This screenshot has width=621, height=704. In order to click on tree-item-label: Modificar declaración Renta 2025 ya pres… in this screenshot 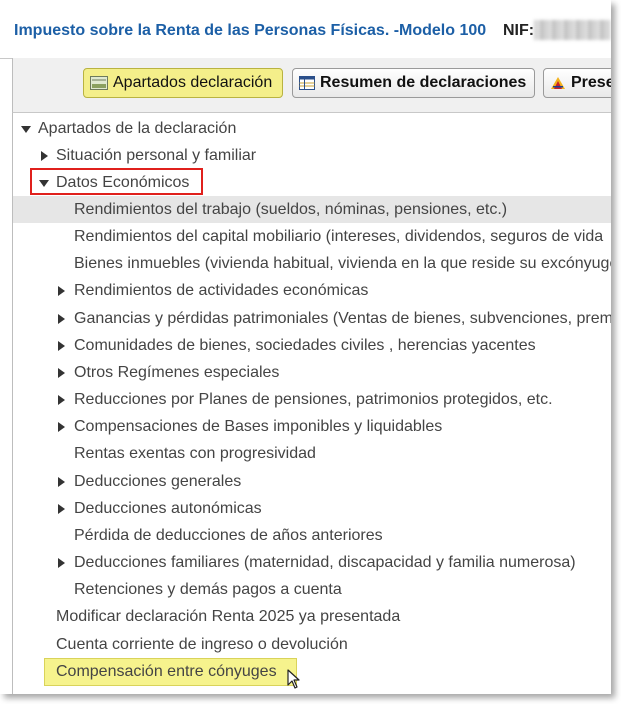, I will do `click(228, 616)`.